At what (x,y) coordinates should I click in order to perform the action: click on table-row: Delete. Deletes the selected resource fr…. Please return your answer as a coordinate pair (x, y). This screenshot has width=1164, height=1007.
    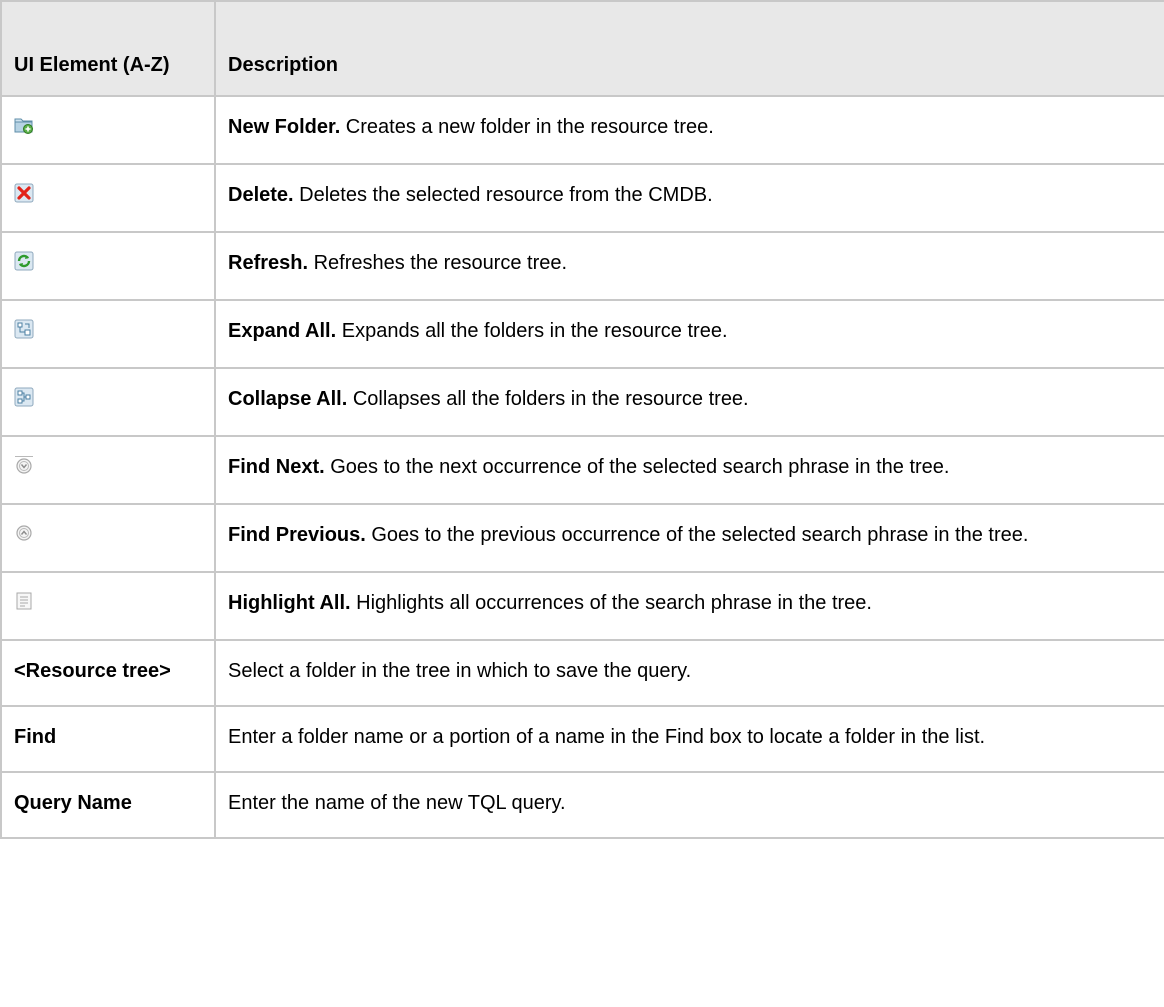
    Looking at the image, I should click on (582, 198).